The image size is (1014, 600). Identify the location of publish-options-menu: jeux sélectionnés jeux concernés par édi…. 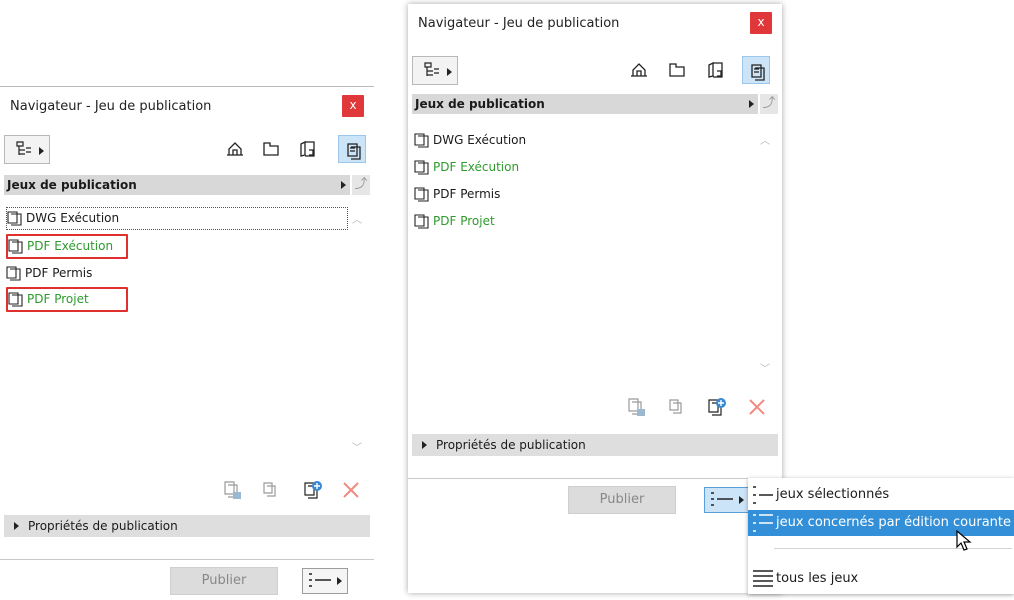
(881, 536).